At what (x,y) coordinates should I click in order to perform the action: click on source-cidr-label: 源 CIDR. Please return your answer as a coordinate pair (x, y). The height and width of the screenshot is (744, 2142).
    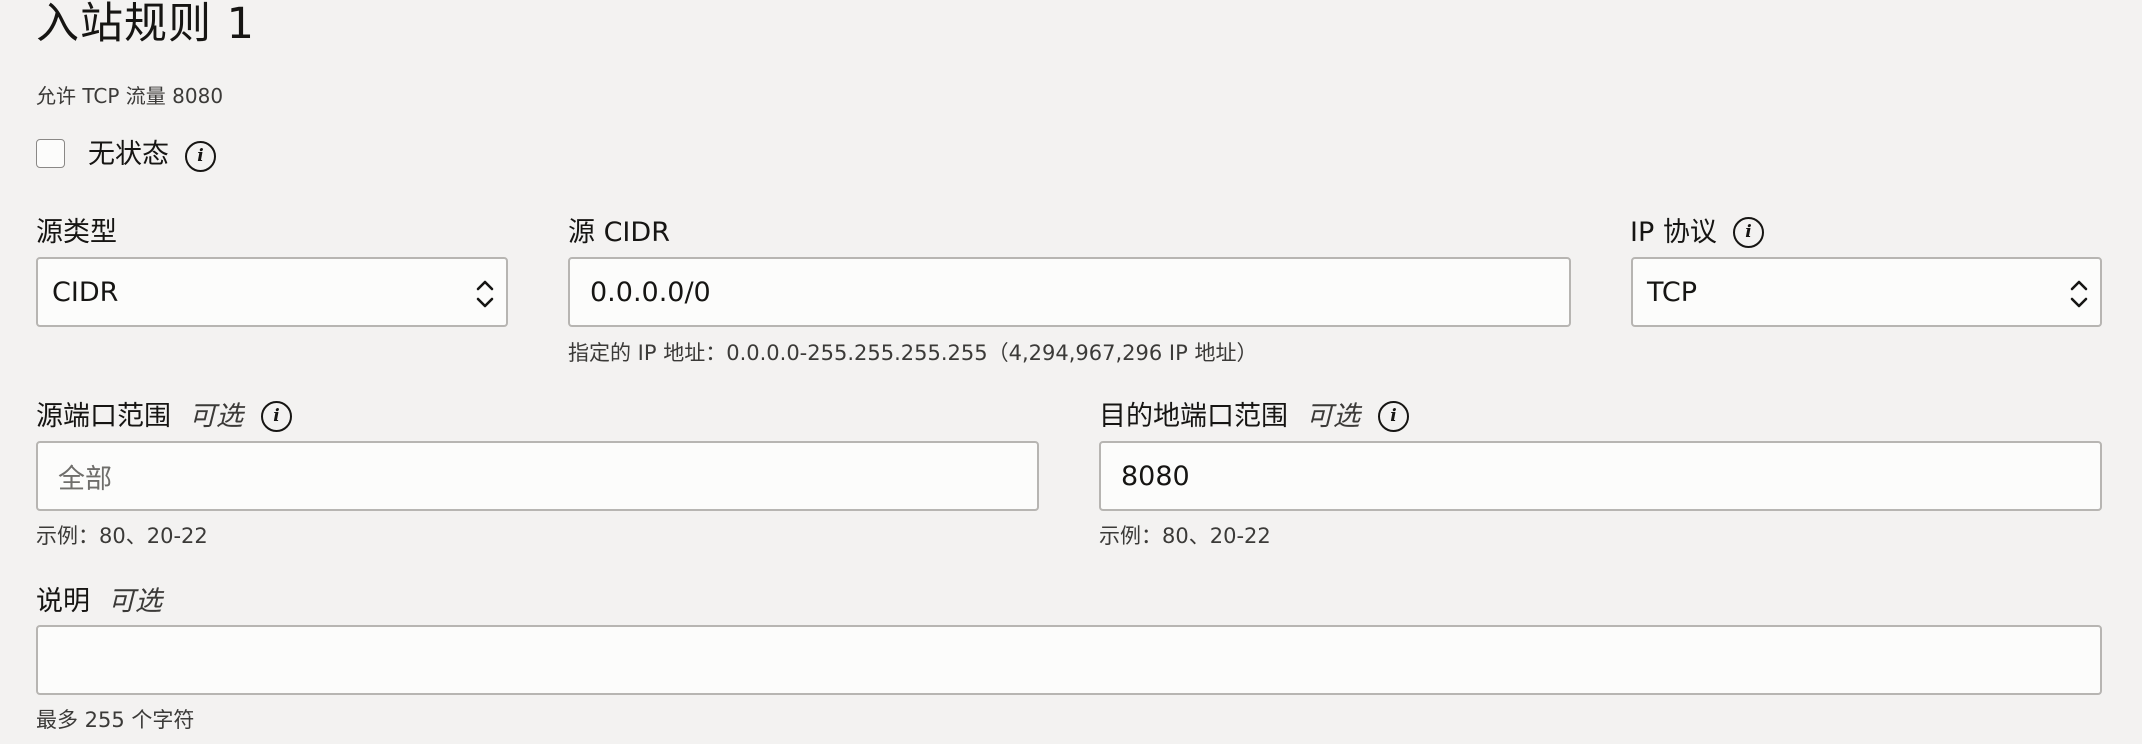
    Looking at the image, I should click on (619, 232).